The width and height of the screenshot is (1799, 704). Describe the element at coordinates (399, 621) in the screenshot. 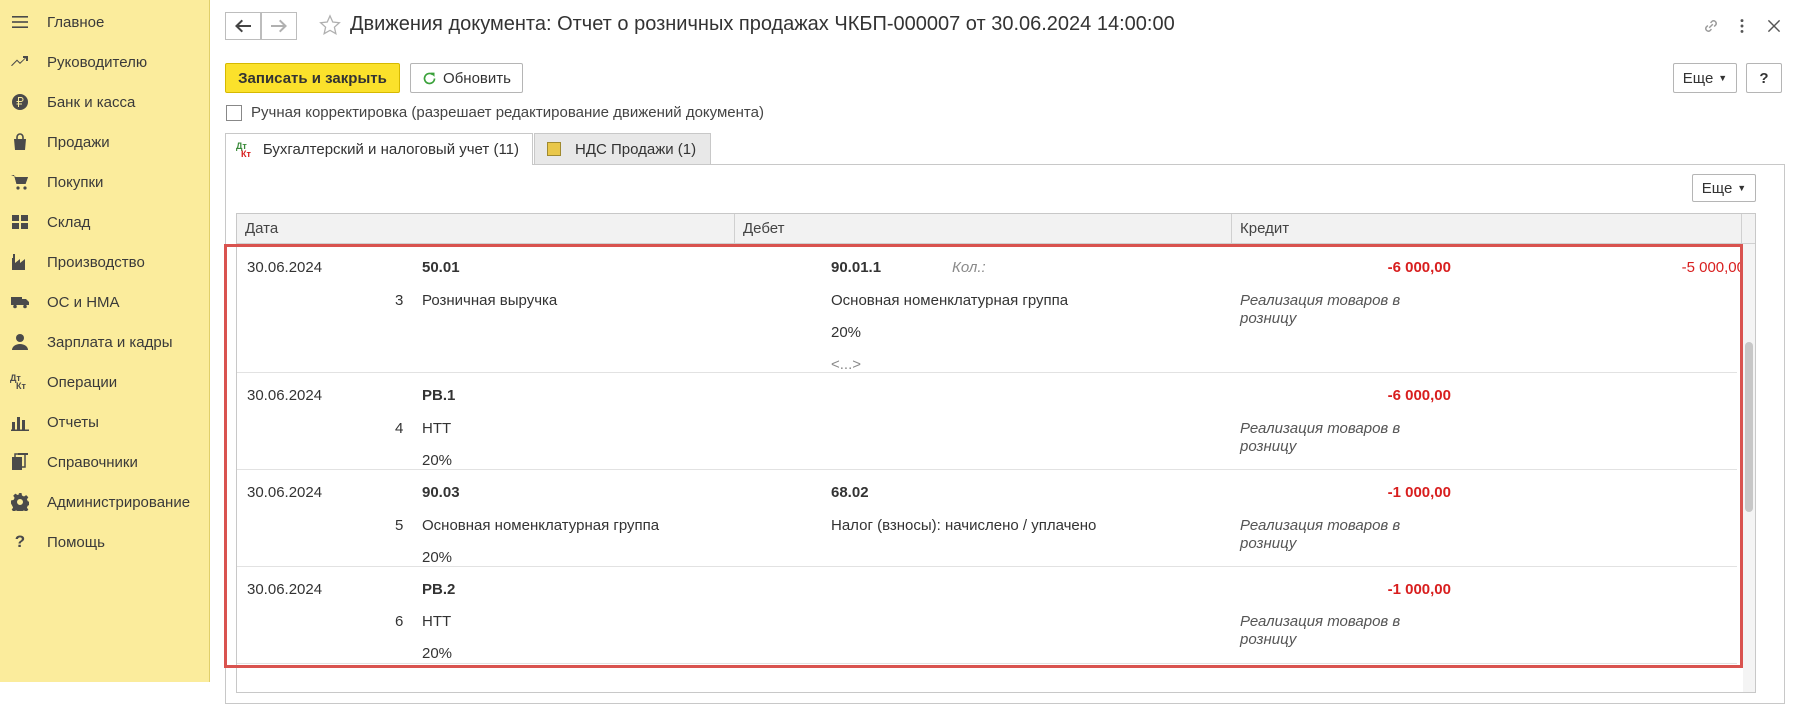

I see `row-number: 6` at that location.